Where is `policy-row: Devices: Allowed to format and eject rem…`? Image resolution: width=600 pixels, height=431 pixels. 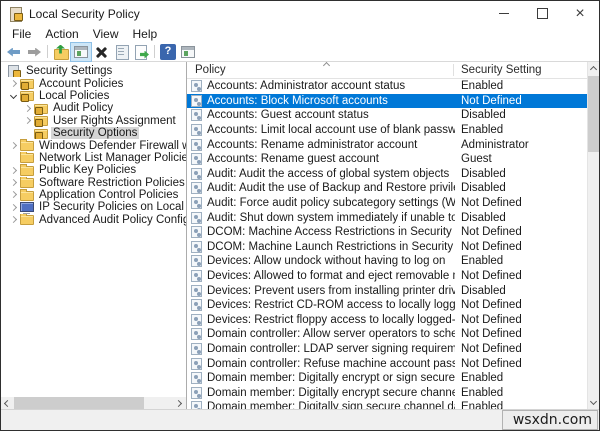 policy-row: Devices: Allowed to format and eject rem… is located at coordinates (387, 276).